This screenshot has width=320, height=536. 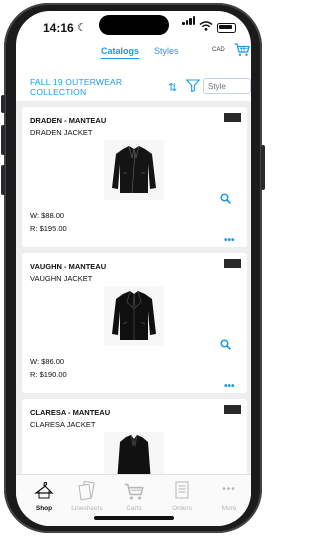 I want to click on wholesale-price: W: $88.00, so click(x=47, y=215).